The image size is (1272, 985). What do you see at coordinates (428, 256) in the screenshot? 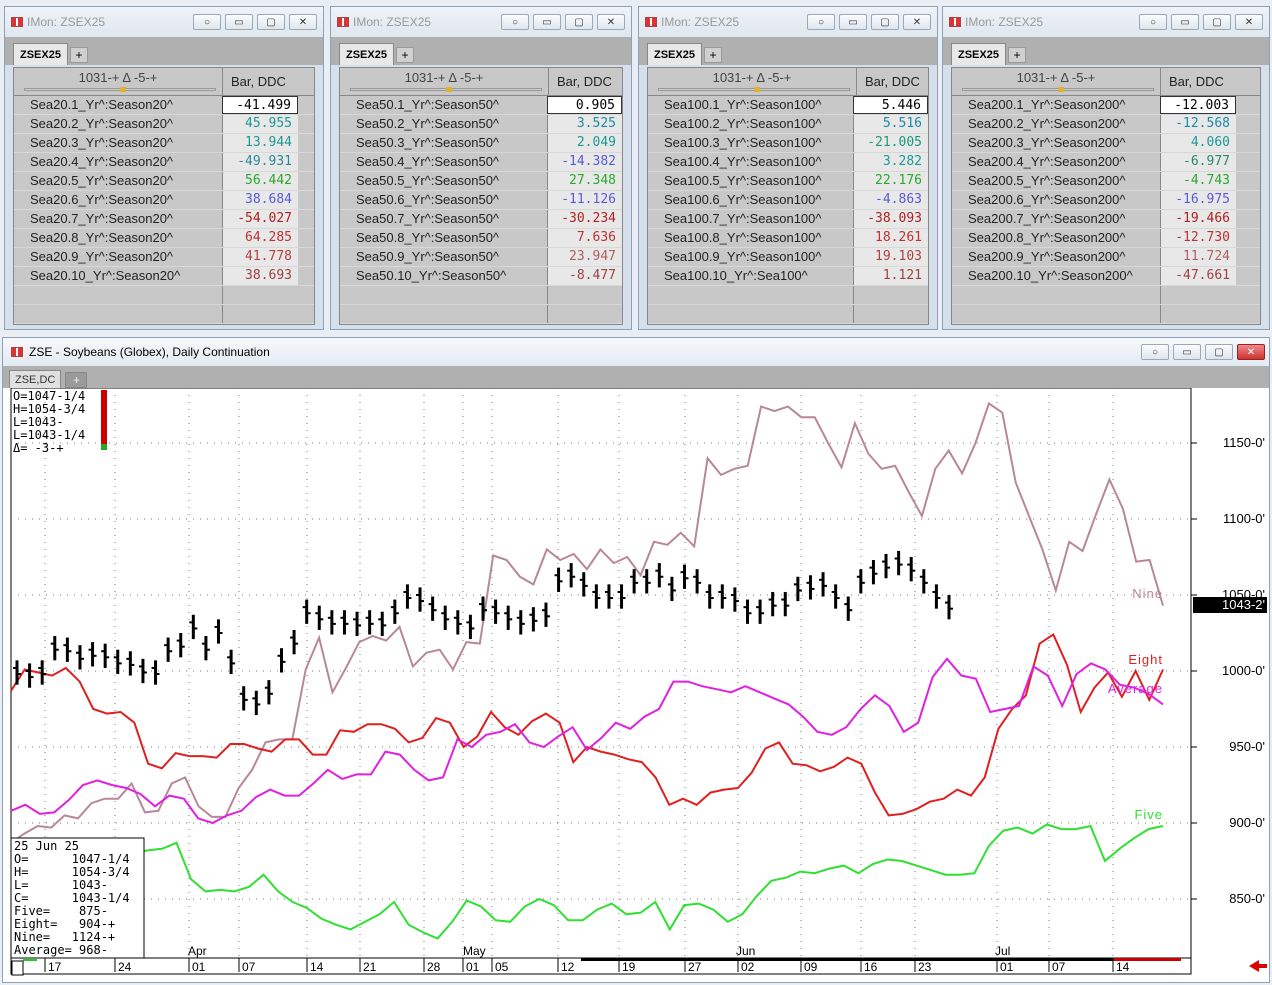
I see `row-label: Sea50.9_Yr^:Season50^` at bounding box center [428, 256].